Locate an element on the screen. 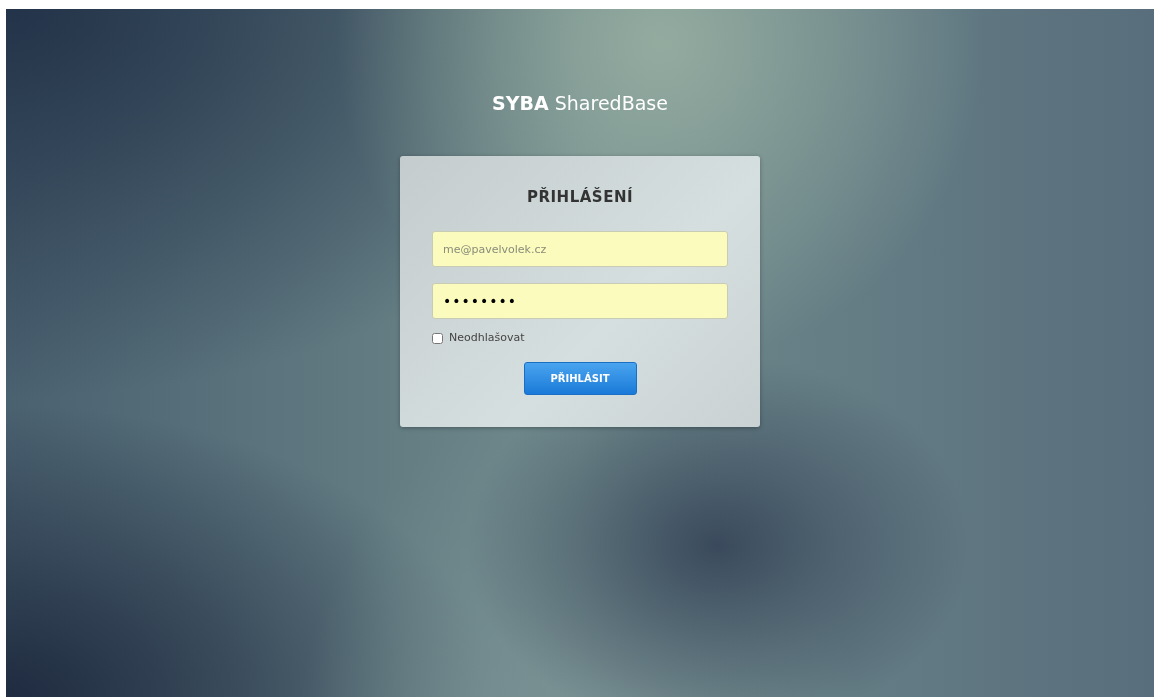 The height and width of the screenshot is (697, 1154). email-field: me@pavelvolek.cz is located at coordinates (580, 249).